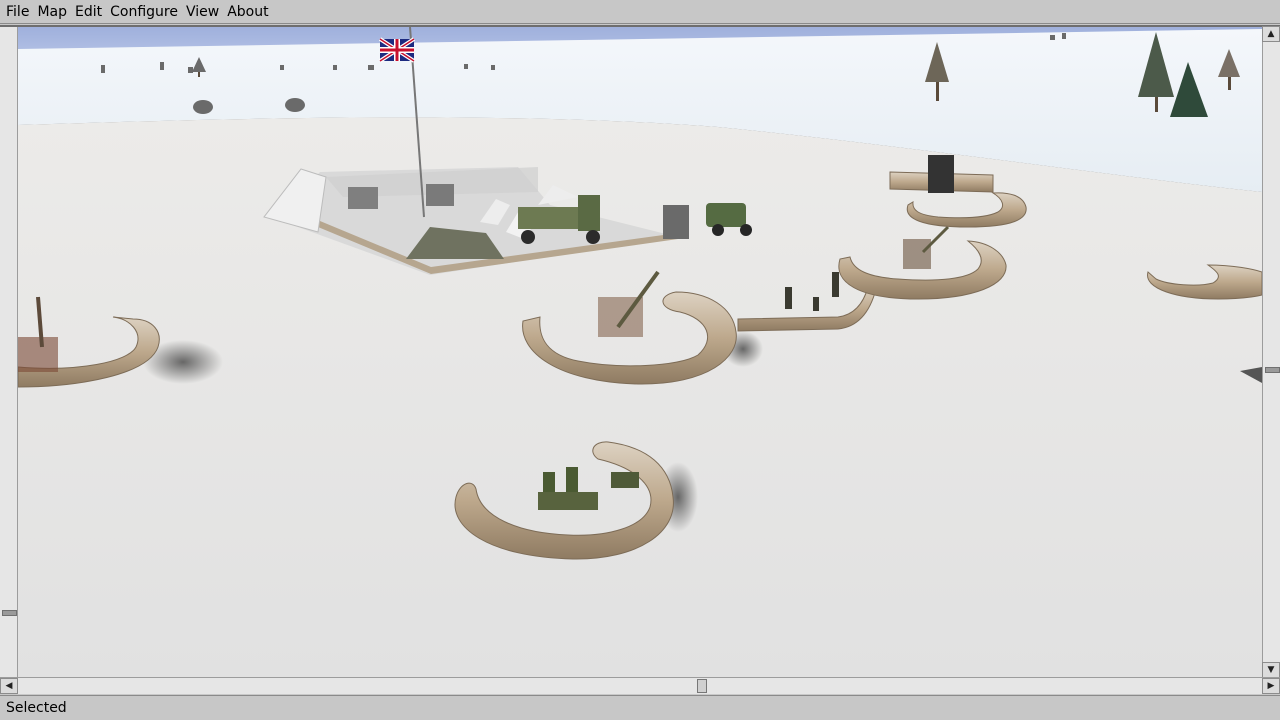  I want to click on status-text: Selected, so click(36, 708).